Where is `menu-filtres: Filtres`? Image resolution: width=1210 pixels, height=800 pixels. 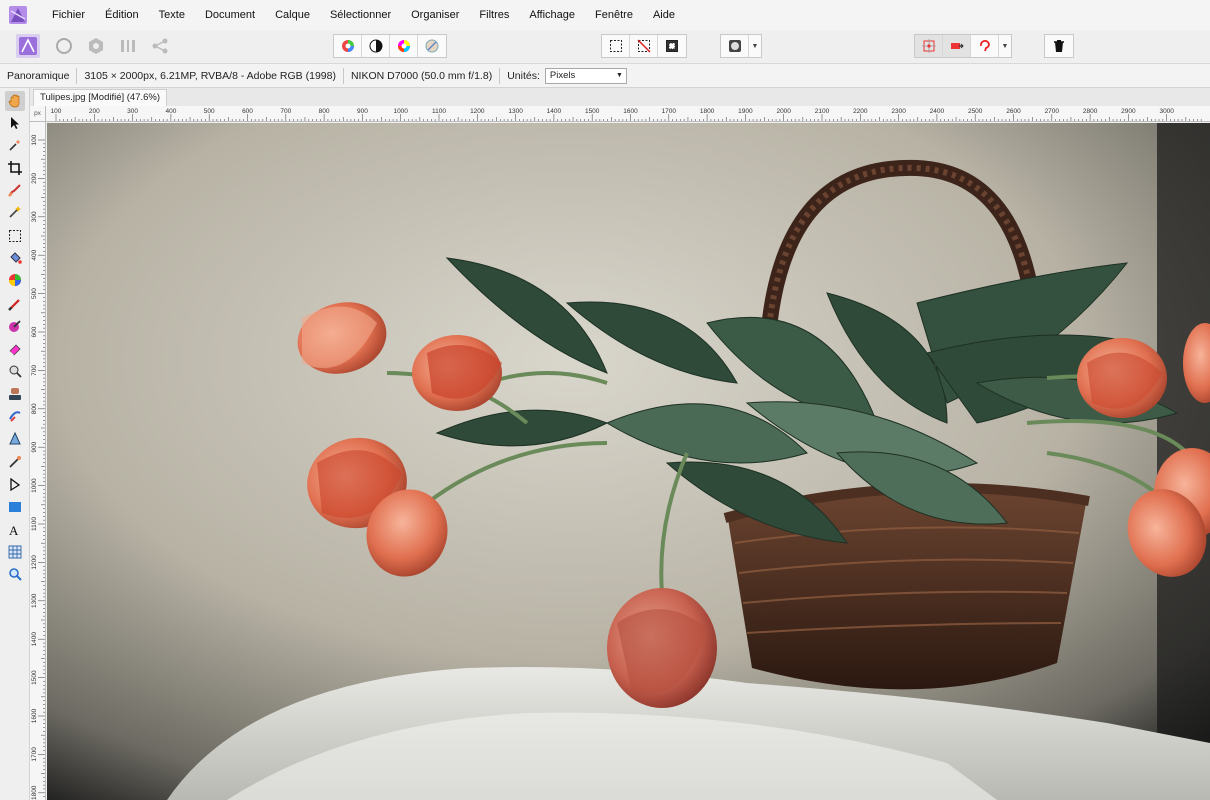
menu-filtres: Filtres is located at coordinates (494, 15).